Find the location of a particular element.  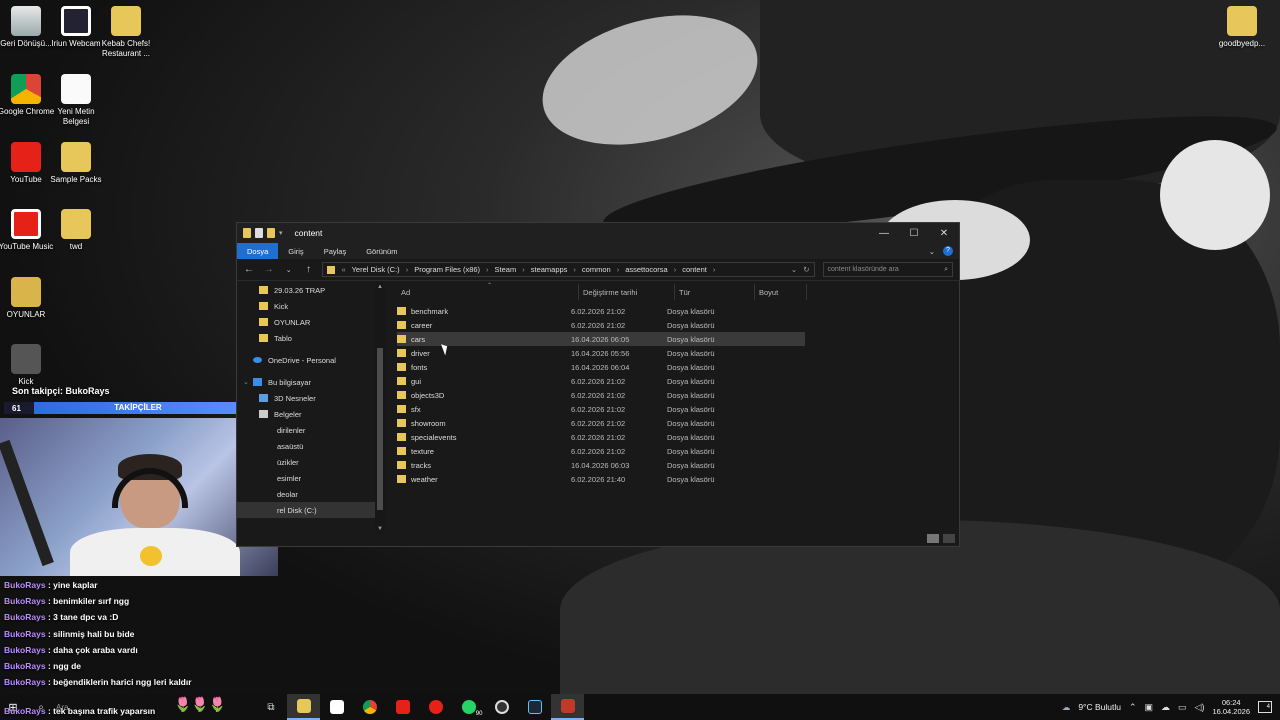

file-row-showroom: showroom 6.02.2026 21:02 Dosya klasörü is located at coordinates (601, 423).